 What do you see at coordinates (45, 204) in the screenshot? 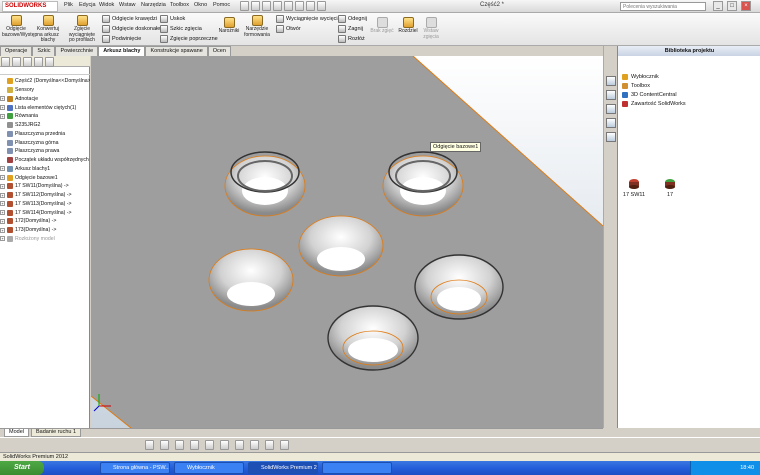
I see `tree-item: +17 SW113(Domyślna) ->` at bounding box center [45, 204].